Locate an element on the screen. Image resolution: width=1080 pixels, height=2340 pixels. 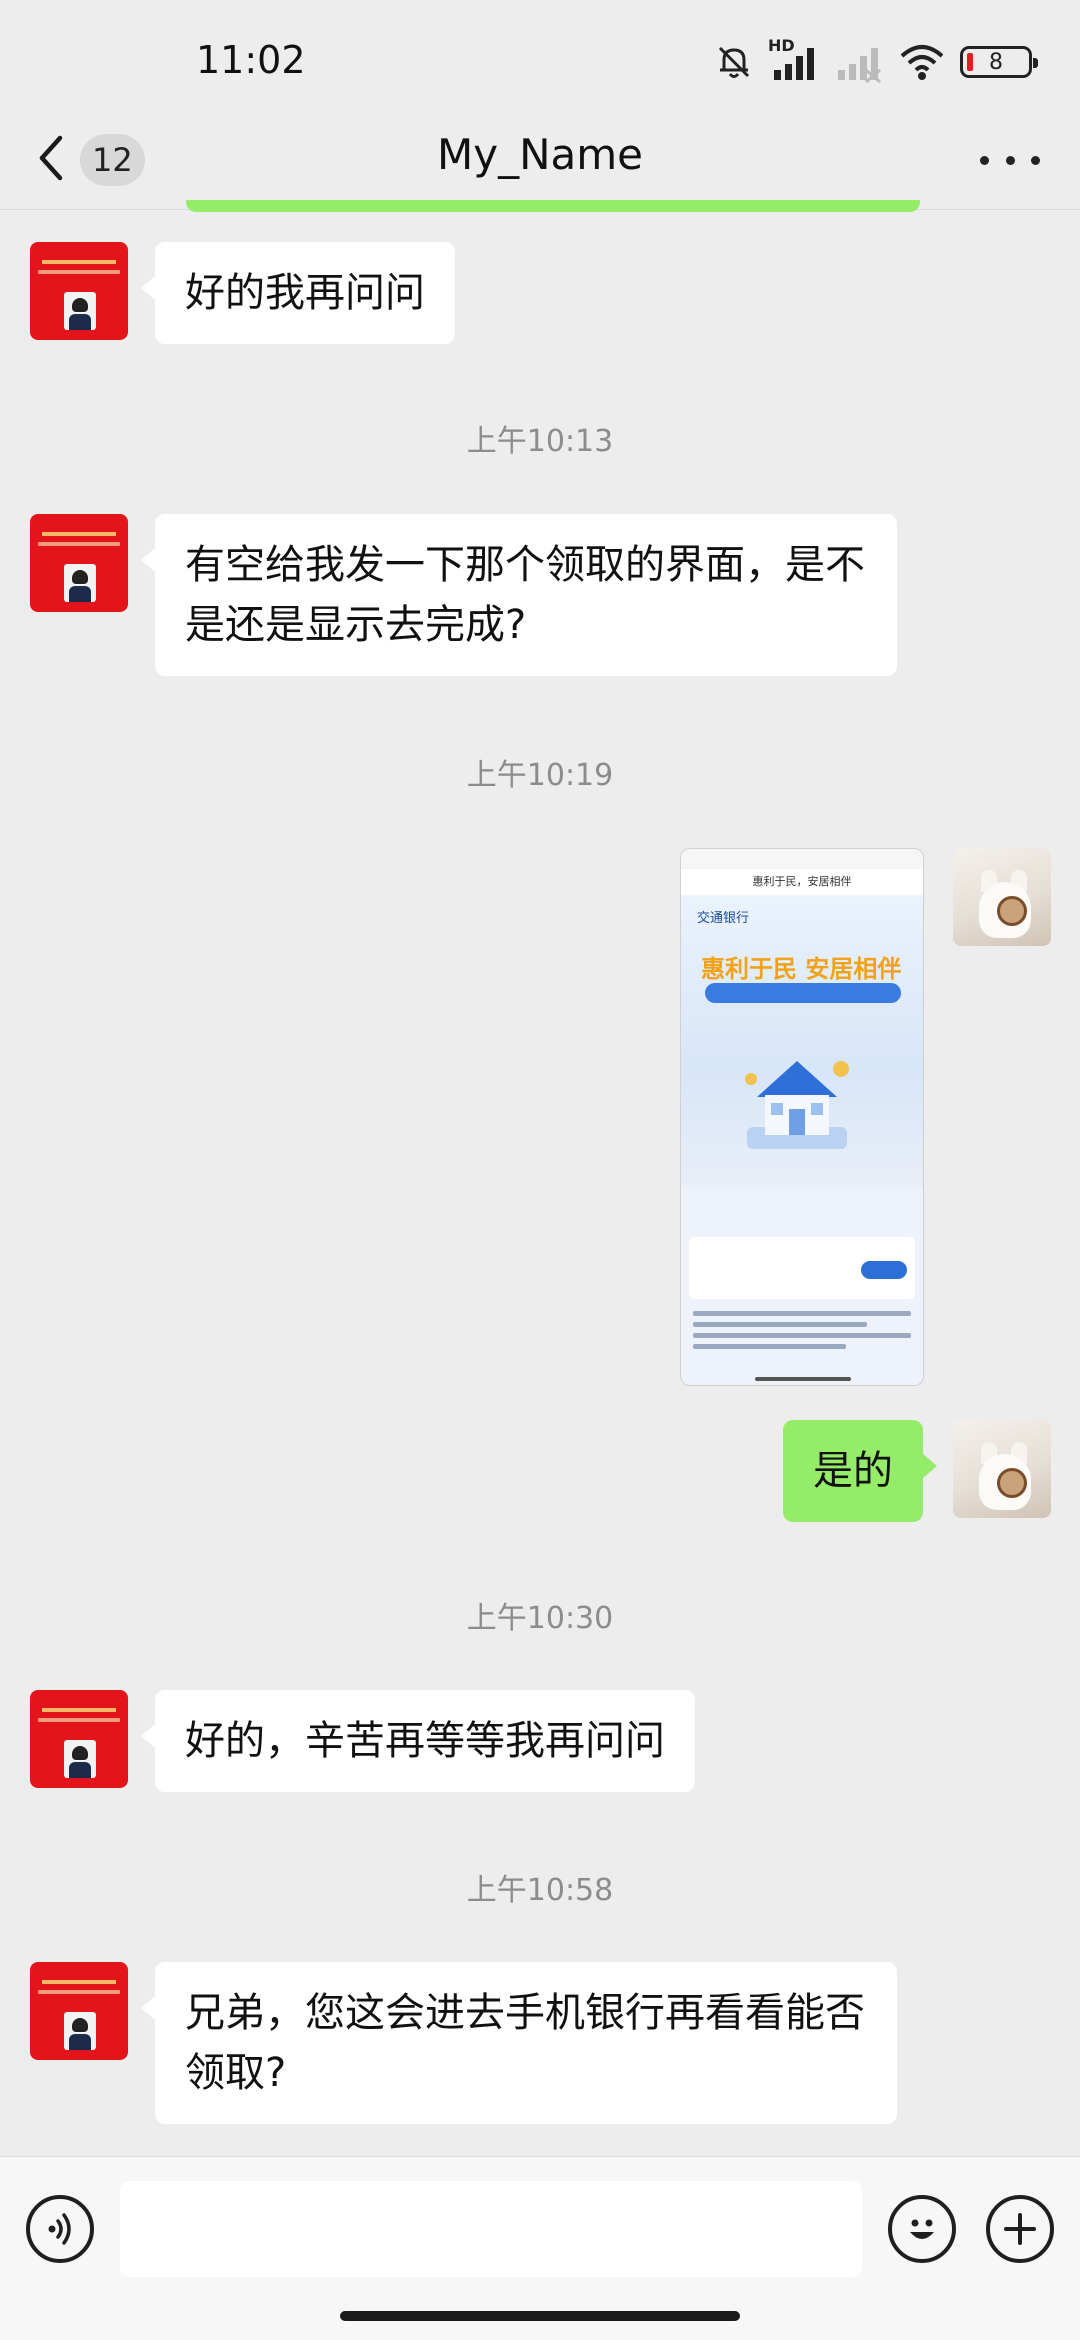
house-illustration is located at coordinates (797, 1105).